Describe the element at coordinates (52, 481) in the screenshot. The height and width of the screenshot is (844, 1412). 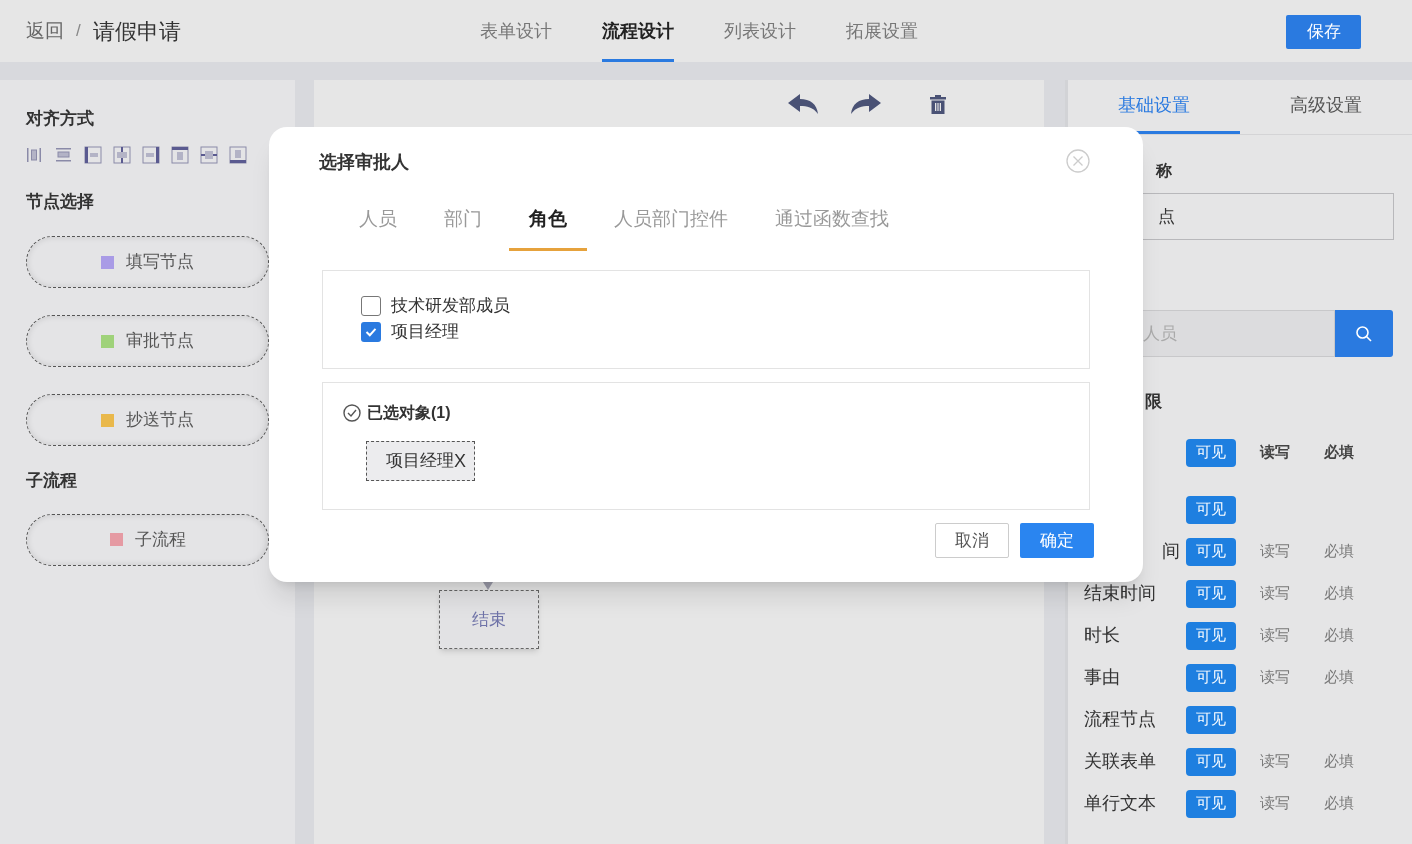
I see `section-title: 子流程` at that location.